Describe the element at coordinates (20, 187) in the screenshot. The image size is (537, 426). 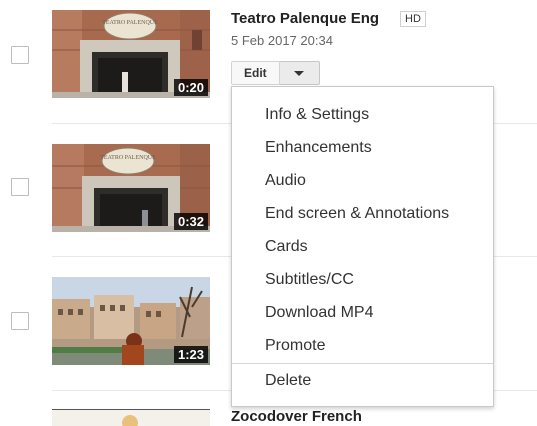
I see `video-2-checkbox` at that location.